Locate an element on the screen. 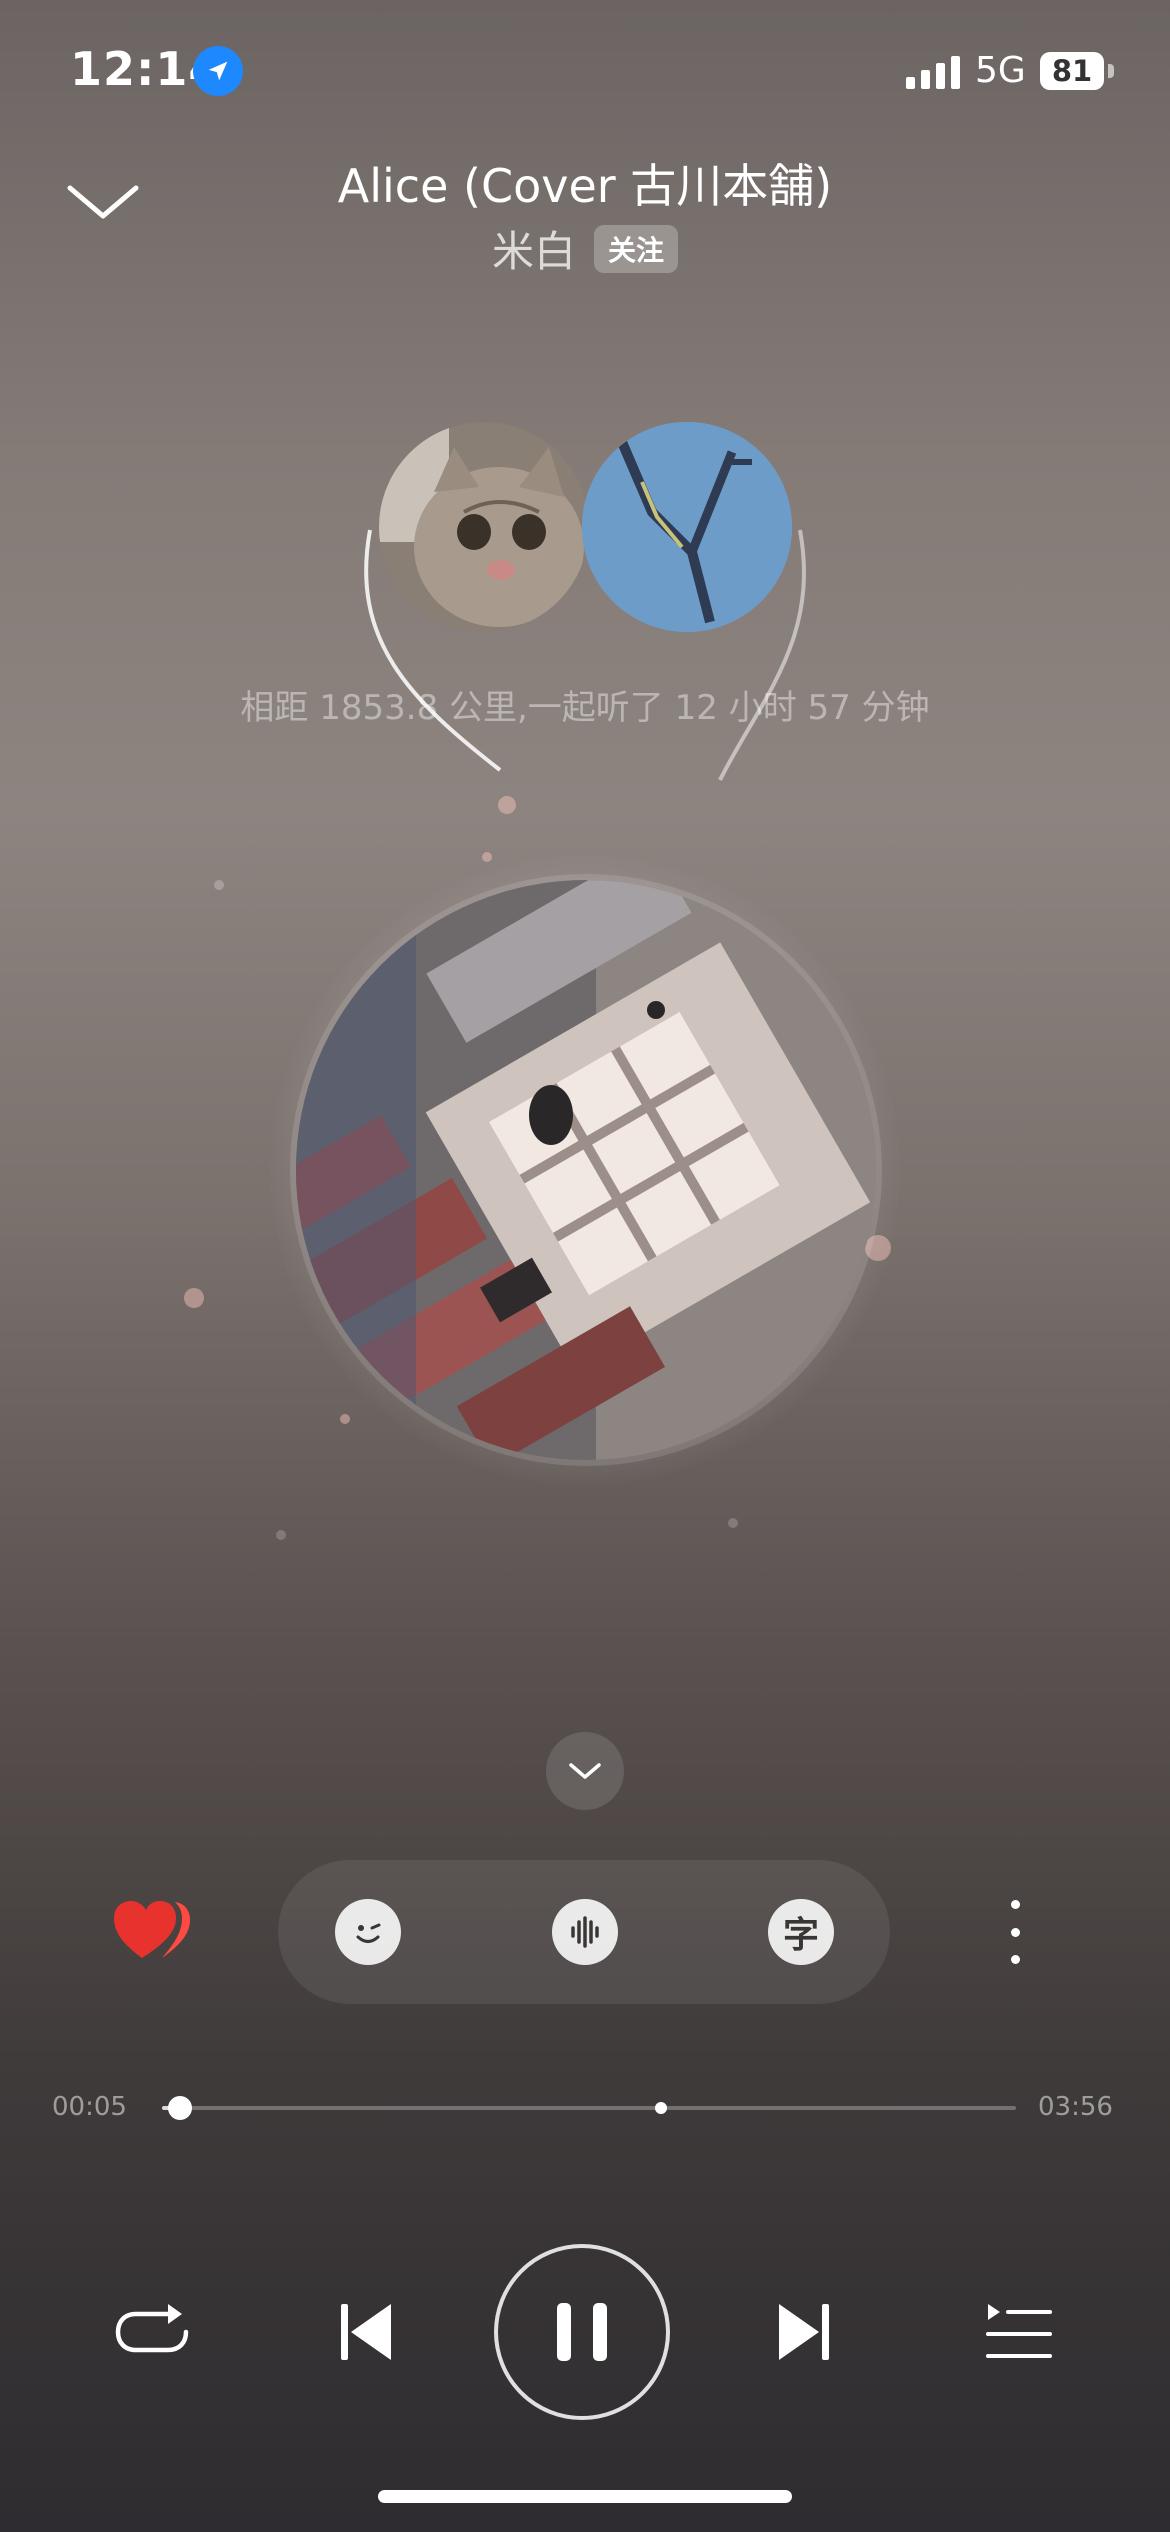 The image size is (1170, 2532). pause-bar-left is located at coordinates (564, 2332).